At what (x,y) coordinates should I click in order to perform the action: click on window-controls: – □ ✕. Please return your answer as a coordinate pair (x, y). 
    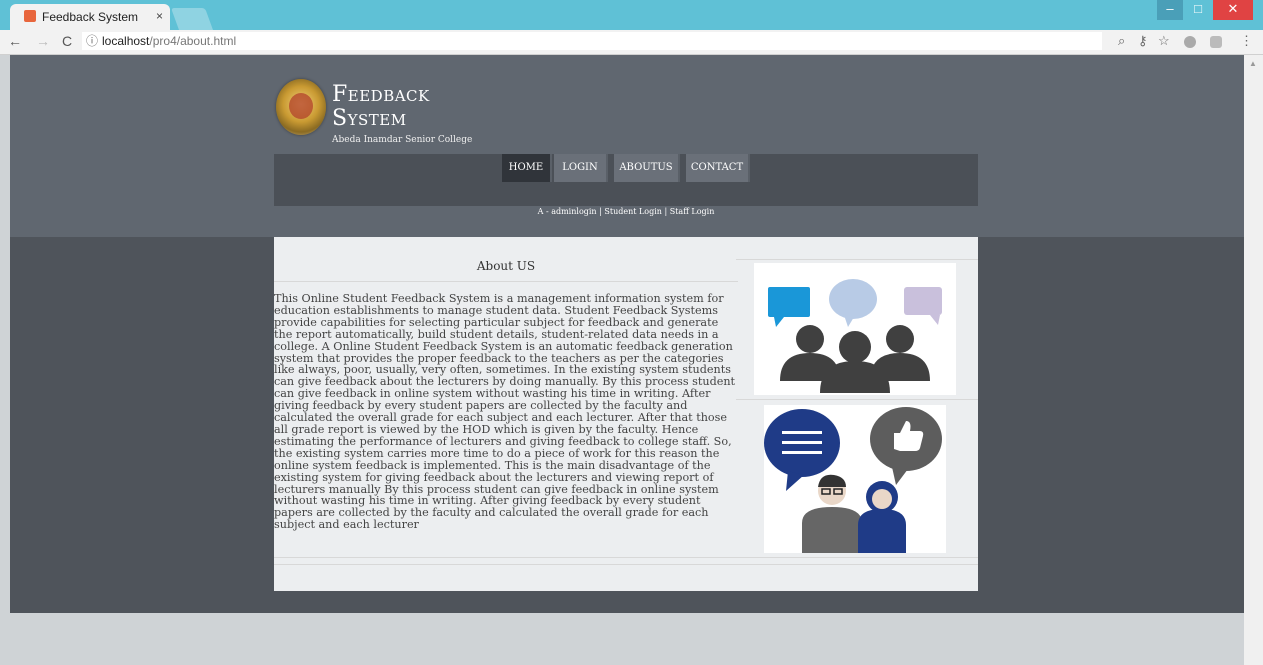
    Looking at the image, I should click on (1204, 10).